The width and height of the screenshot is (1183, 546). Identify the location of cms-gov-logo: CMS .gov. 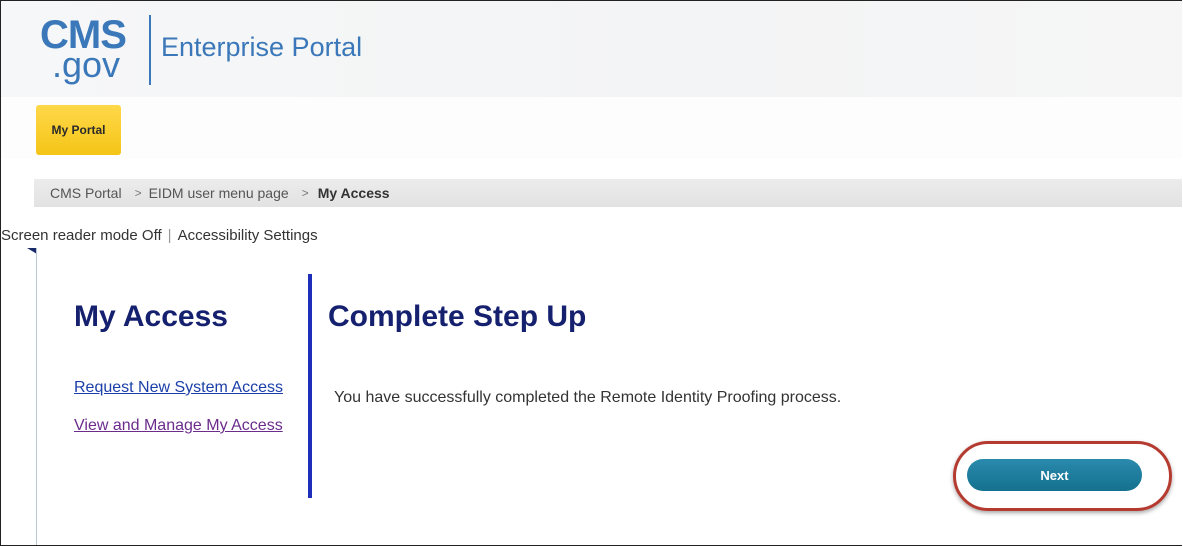
(98, 51).